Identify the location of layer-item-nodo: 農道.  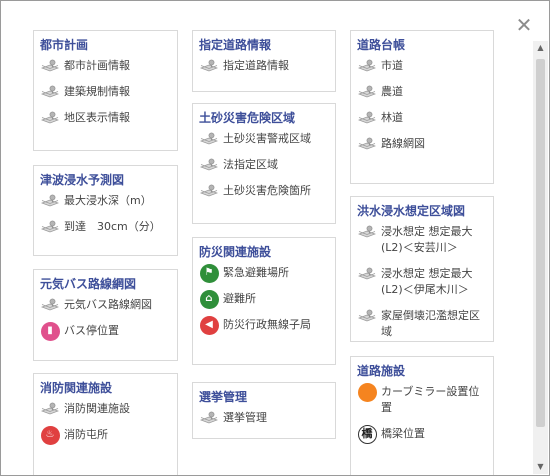
(422, 92).